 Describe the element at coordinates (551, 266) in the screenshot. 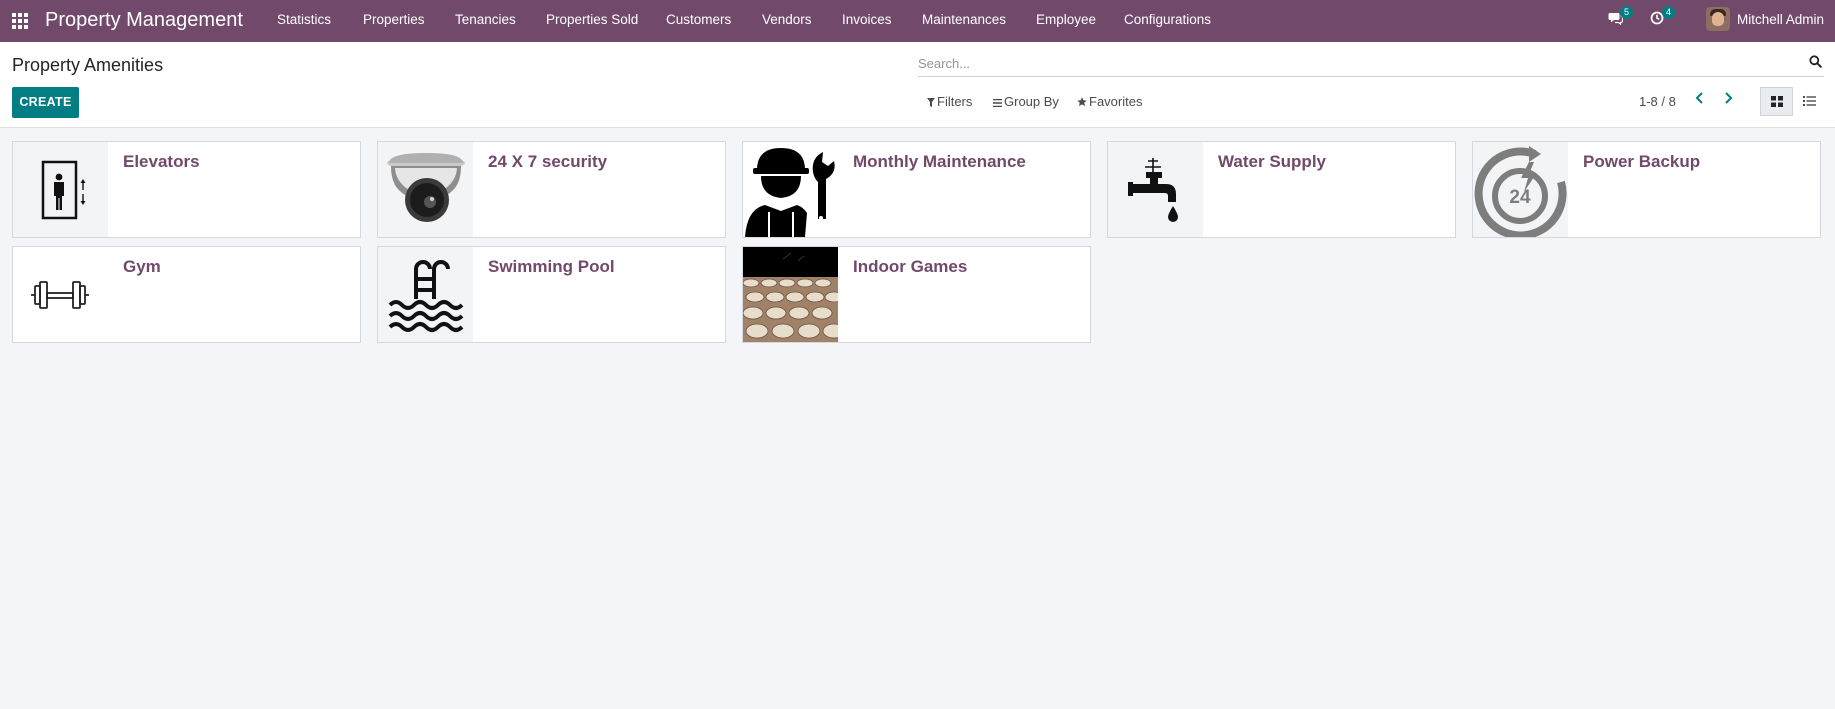

I see `amenity-name: Swimming Pool` at that location.